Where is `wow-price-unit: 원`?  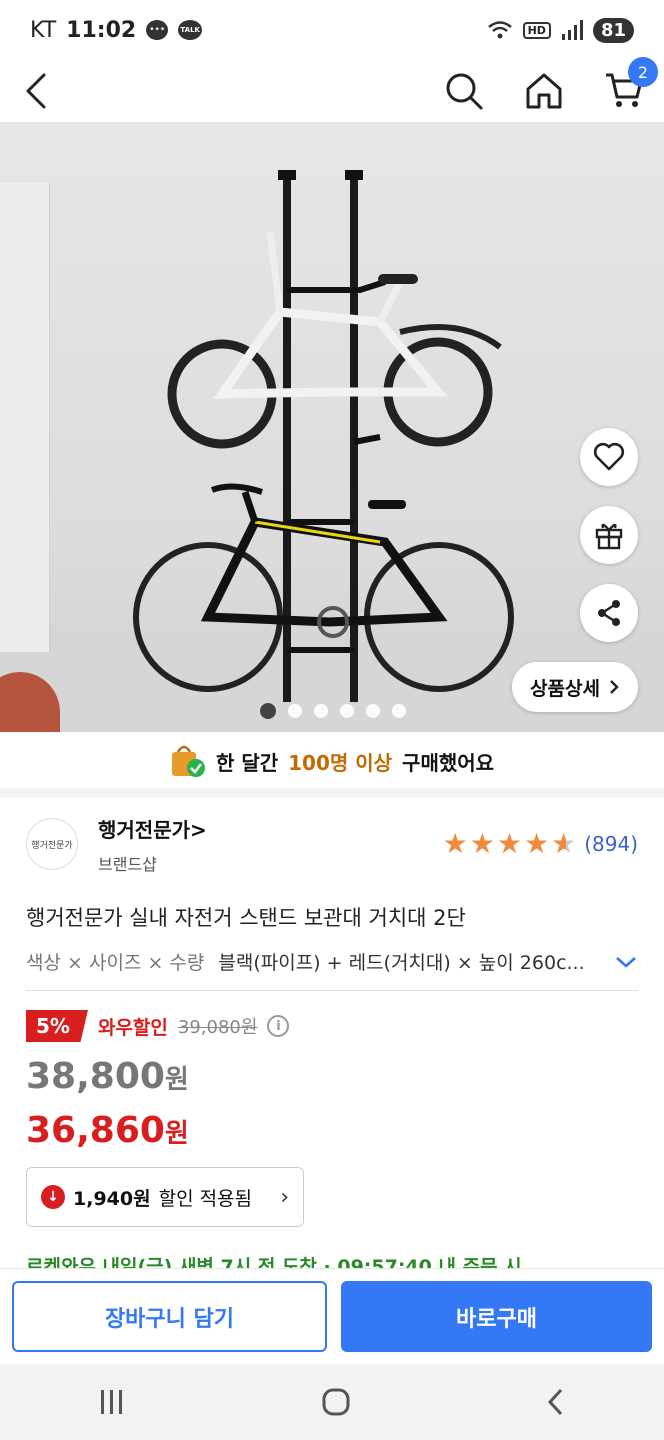
wow-price-unit: 원 is located at coordinates (176, 1134).